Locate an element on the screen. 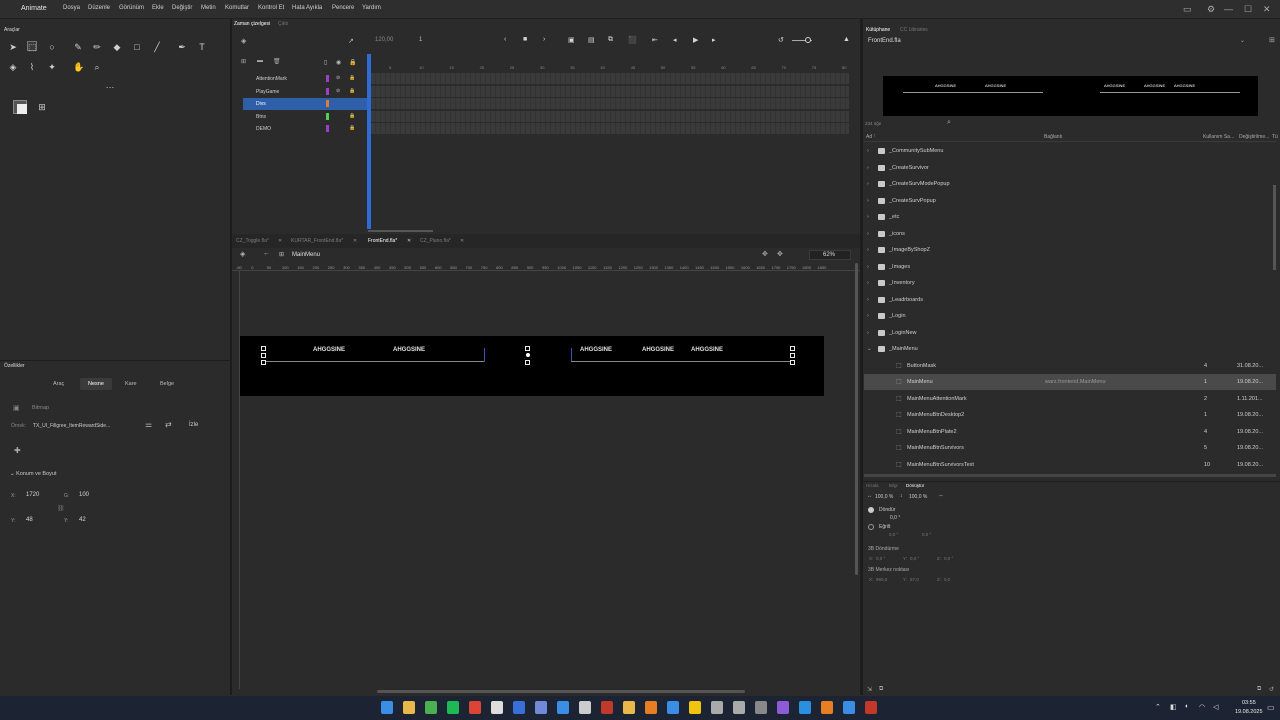  new-folder-icon: ▬ is located at coordinates (260, 61).